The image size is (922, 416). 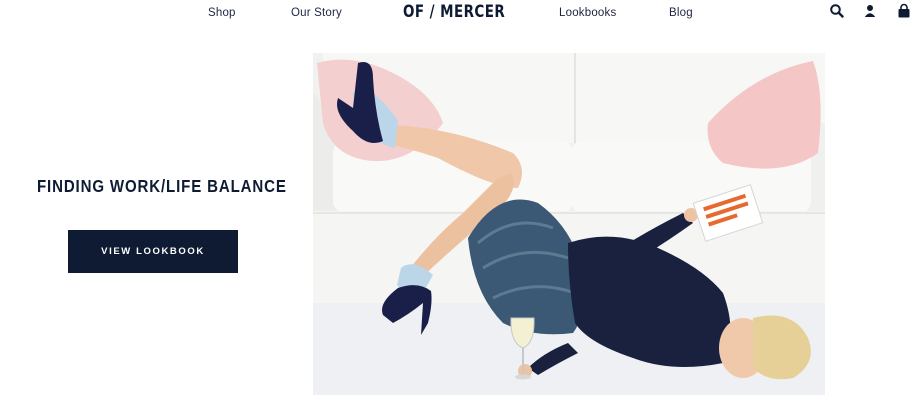 I want to click on account-icon-graphic, so click(x=870, y=11).